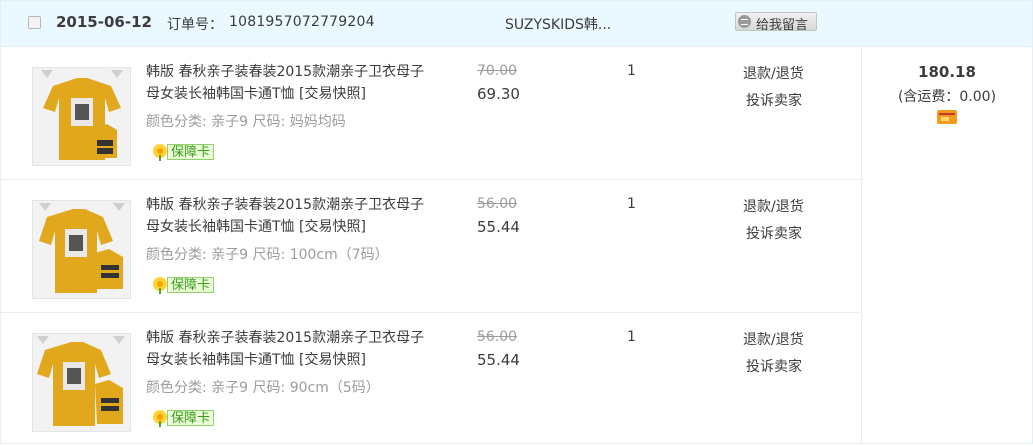  I want to click on product-spec: 颜色分类: 亲子9 尺码: 妈妈均码, so click(246, 122).